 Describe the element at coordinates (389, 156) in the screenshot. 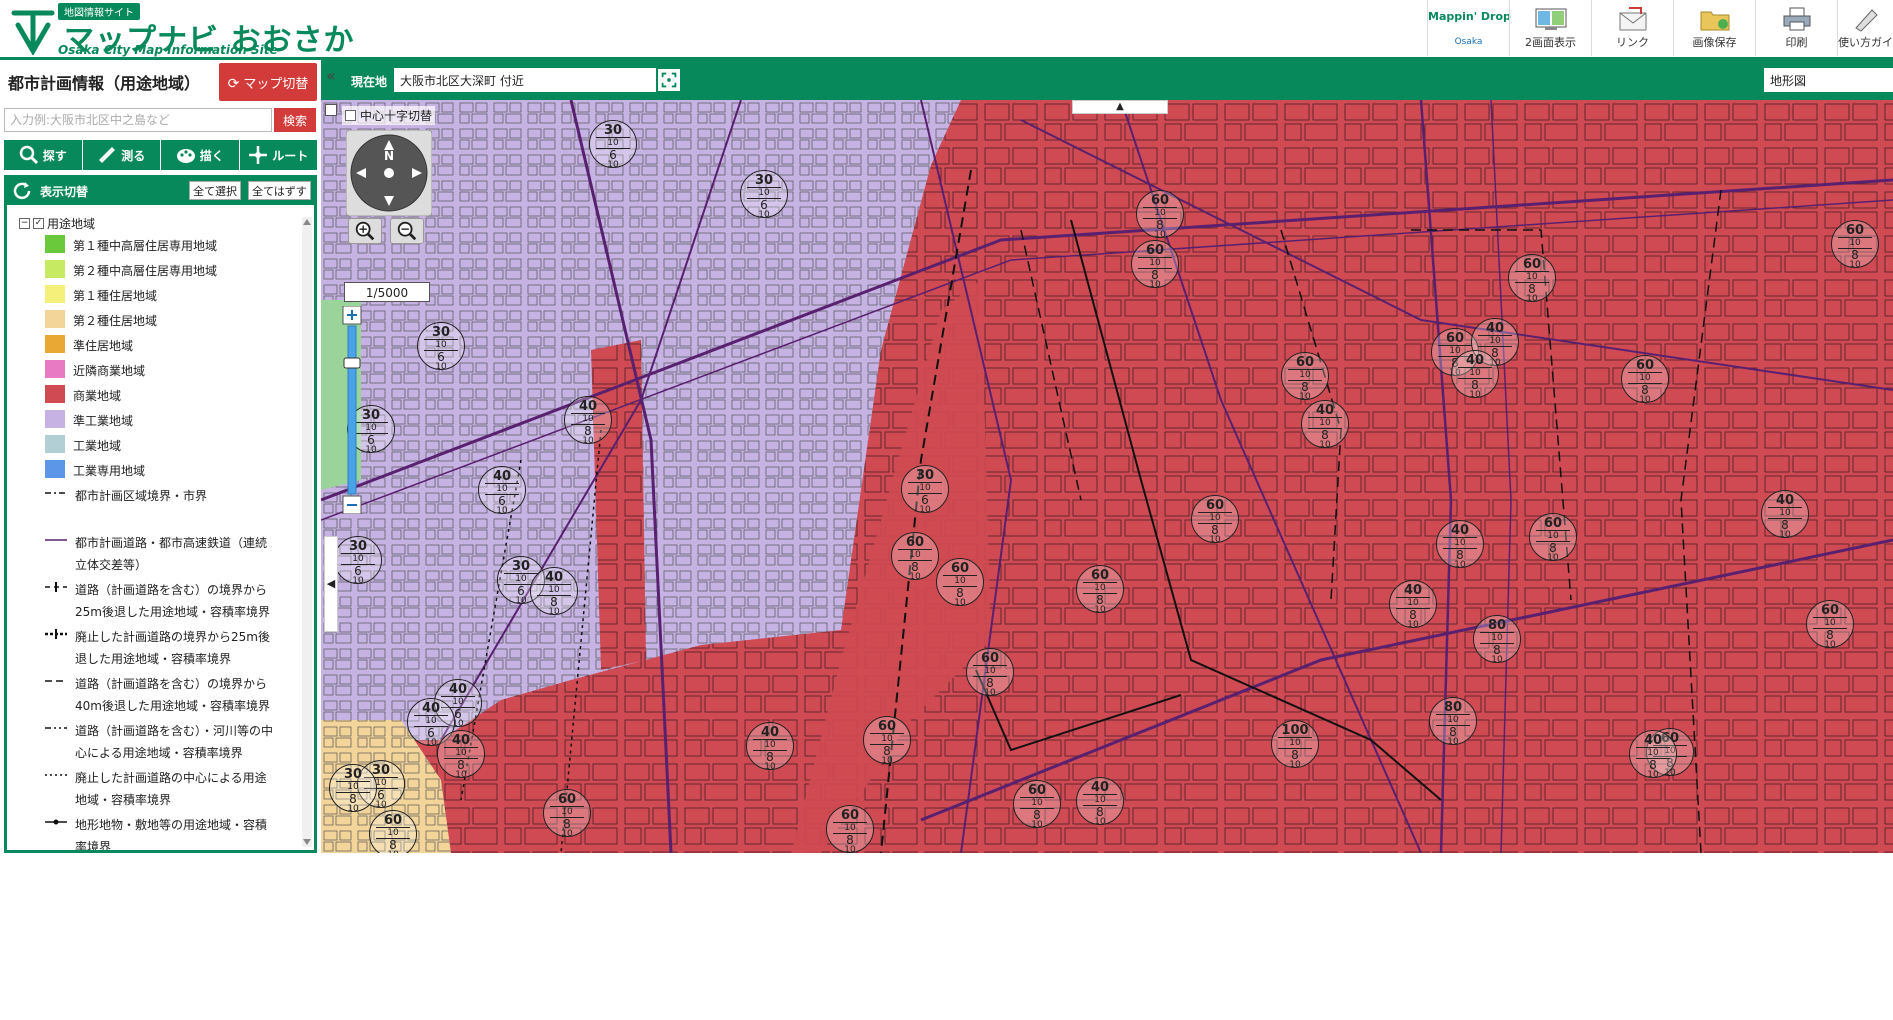

I see `compass-north-label: N` at that location.